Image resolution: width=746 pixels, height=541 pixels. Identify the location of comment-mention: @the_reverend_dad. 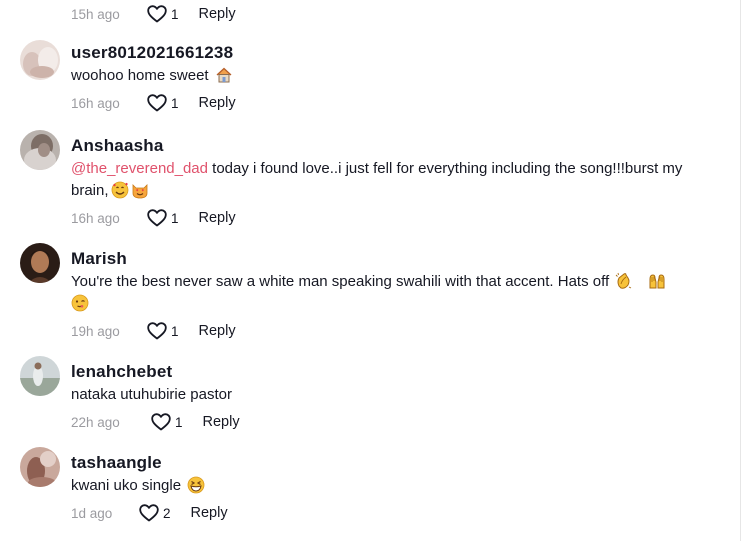
(139, 168).